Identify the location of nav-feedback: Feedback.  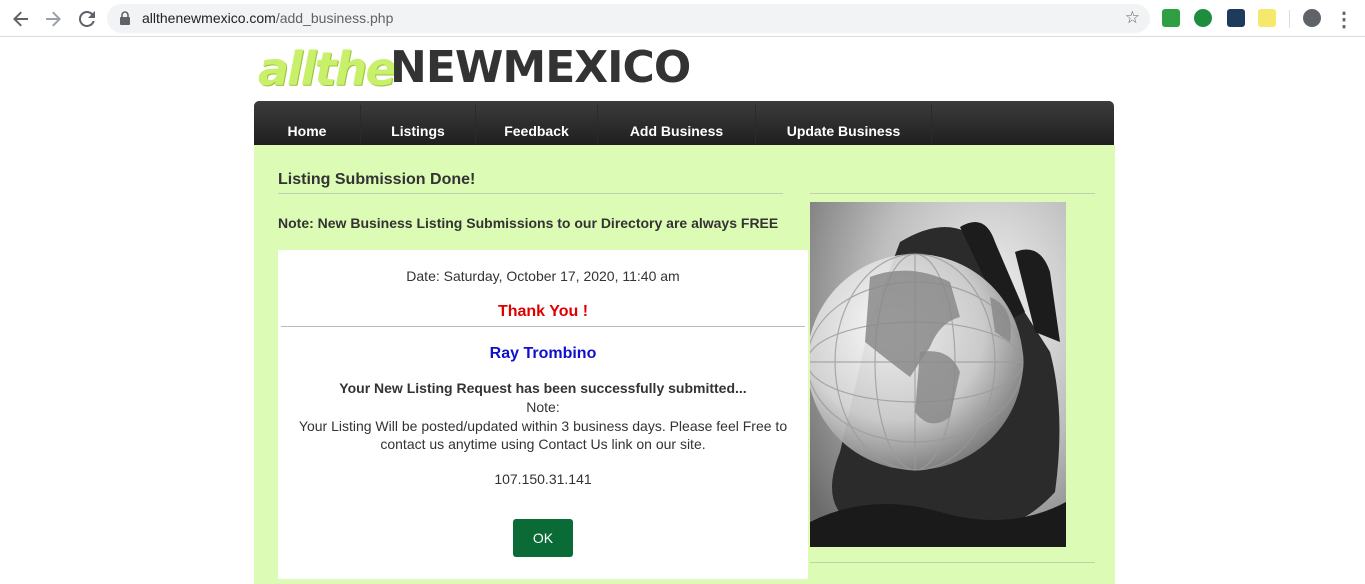
(537, 127).